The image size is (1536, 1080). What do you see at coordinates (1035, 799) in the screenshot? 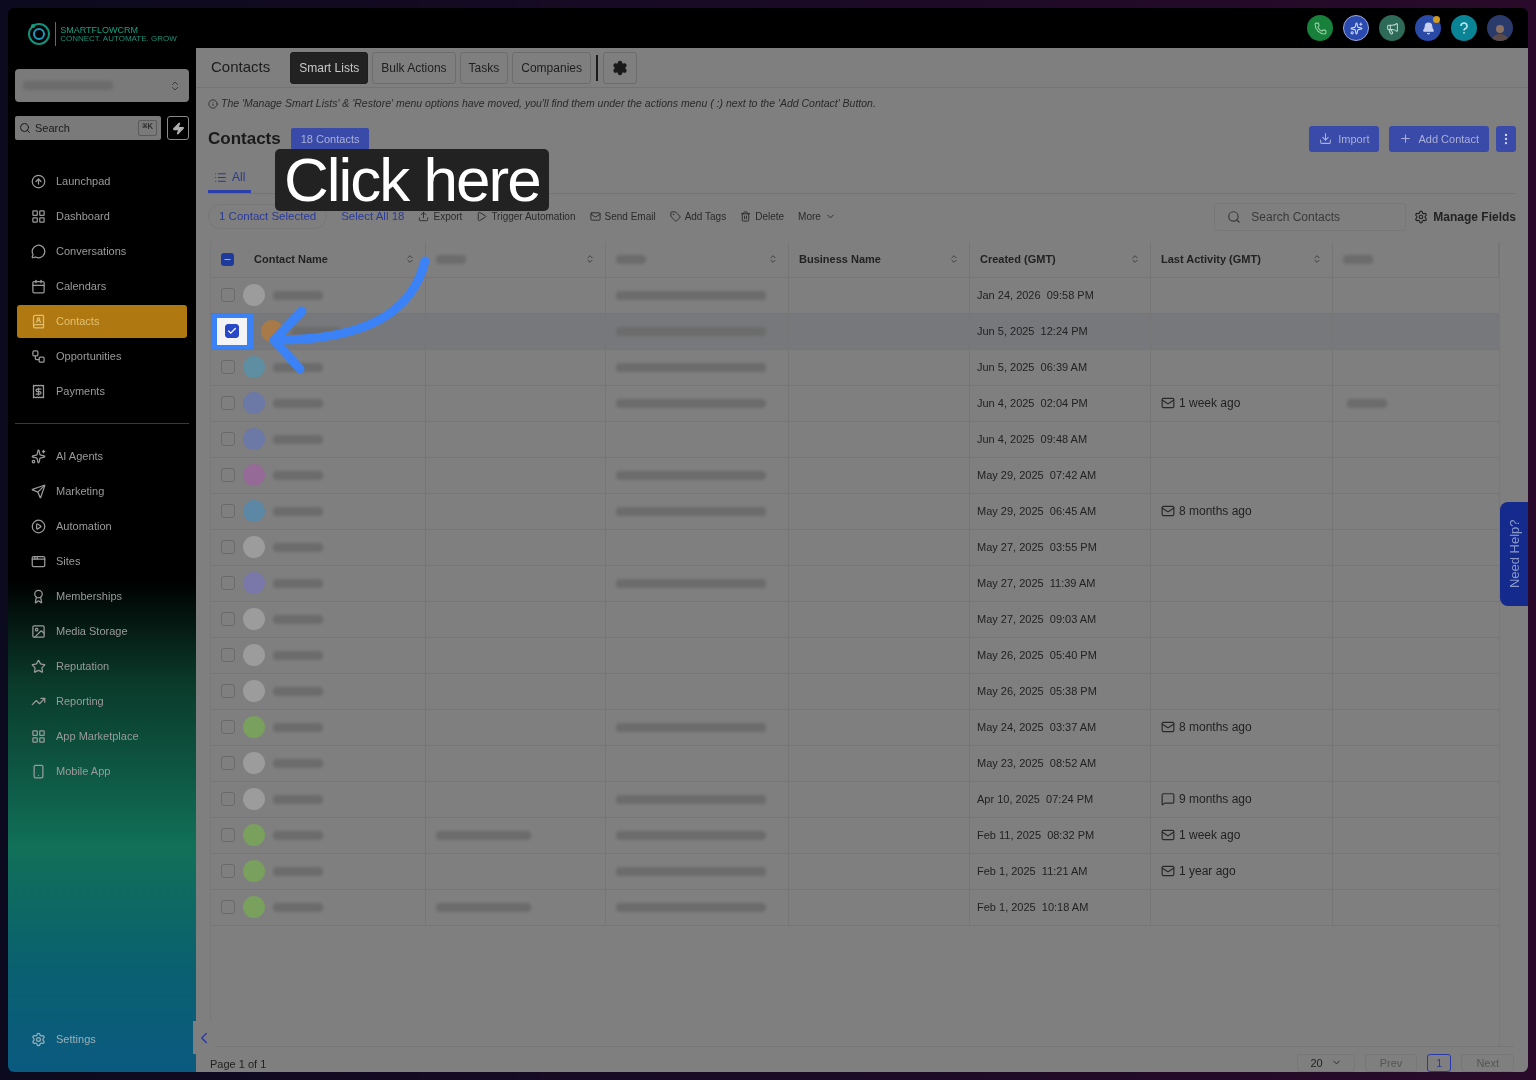
I see `table-cell-text: Apr 10, 2025 07:24 PM` at bounding box center [1035, 799].